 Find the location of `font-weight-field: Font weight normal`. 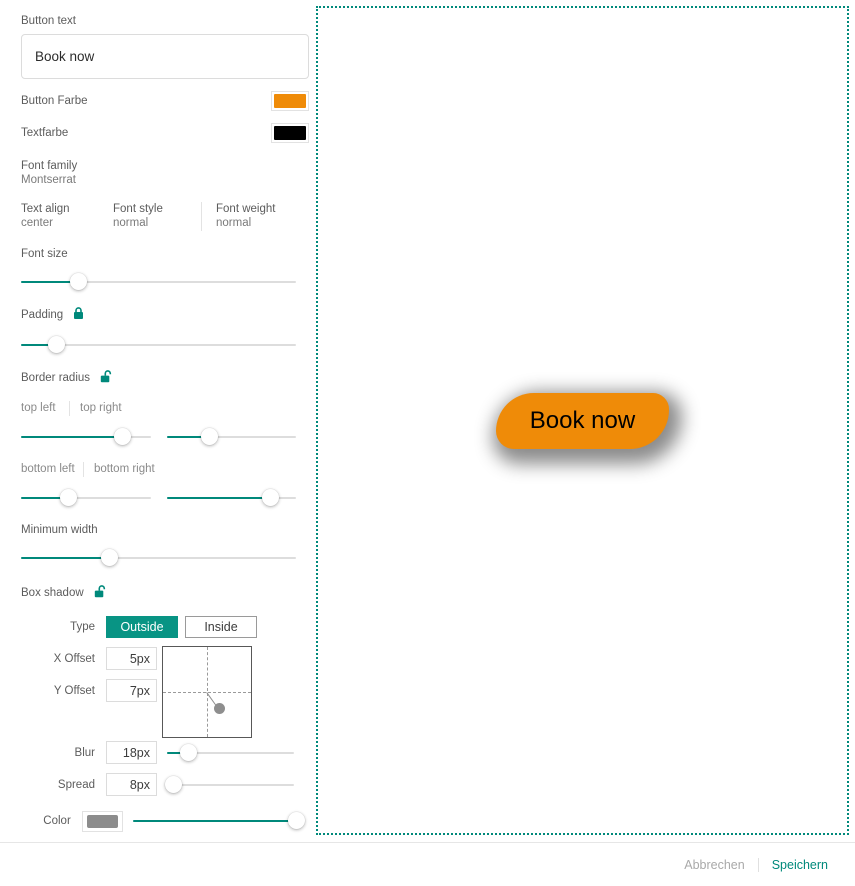

font-weight-field: Font weight normal is located at coordinates (245, 216).